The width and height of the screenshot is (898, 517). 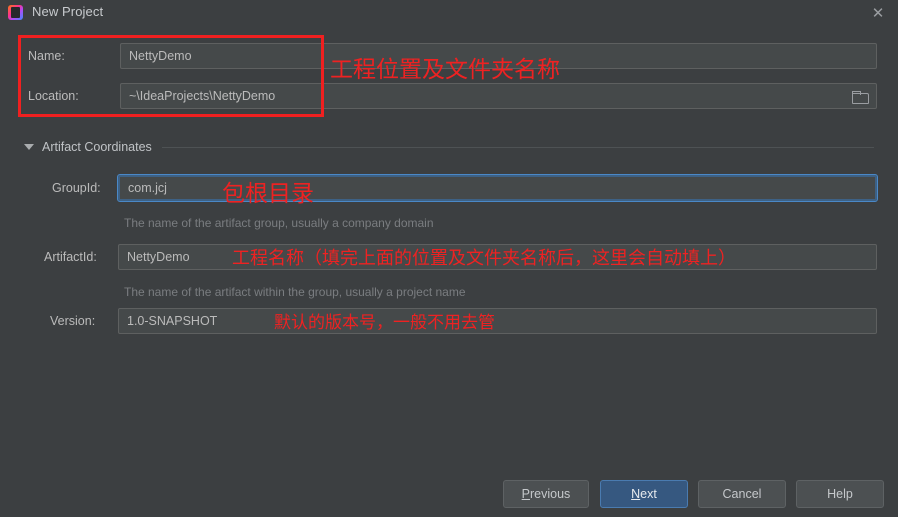 I want to click on close-icon: ✕, so click(x=878, y=13).